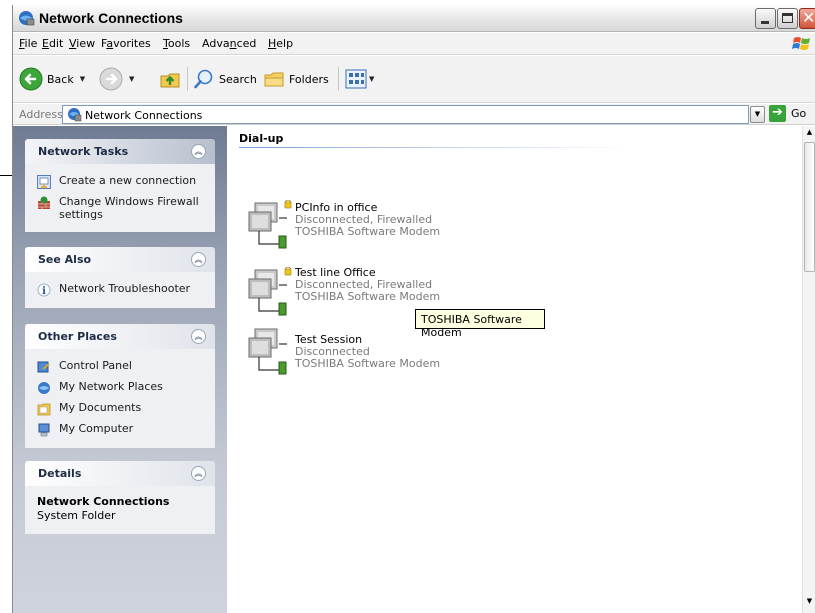  What do you see at coordinates (274, 79) in the screenshot?
I see `folders-icon` at bounding box center [274, 79].